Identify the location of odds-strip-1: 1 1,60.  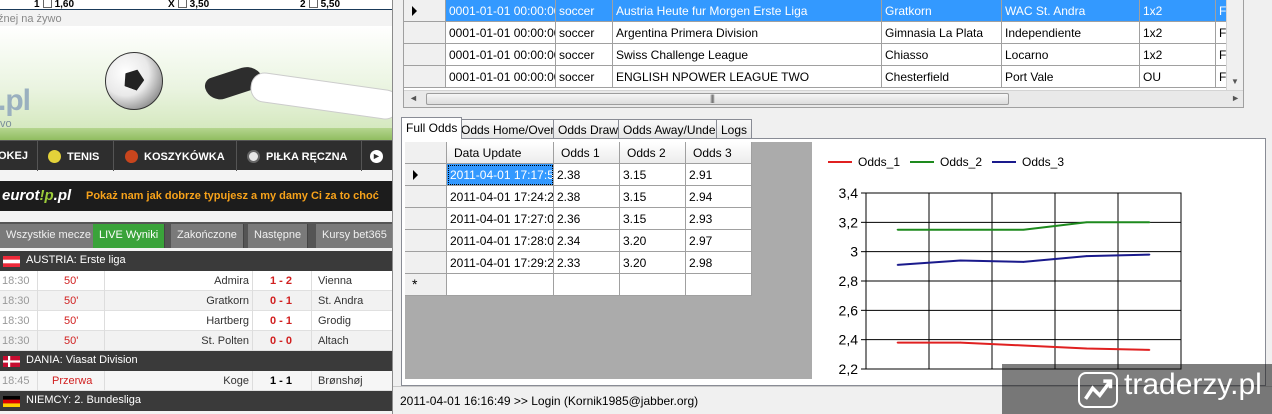
(54, 5).